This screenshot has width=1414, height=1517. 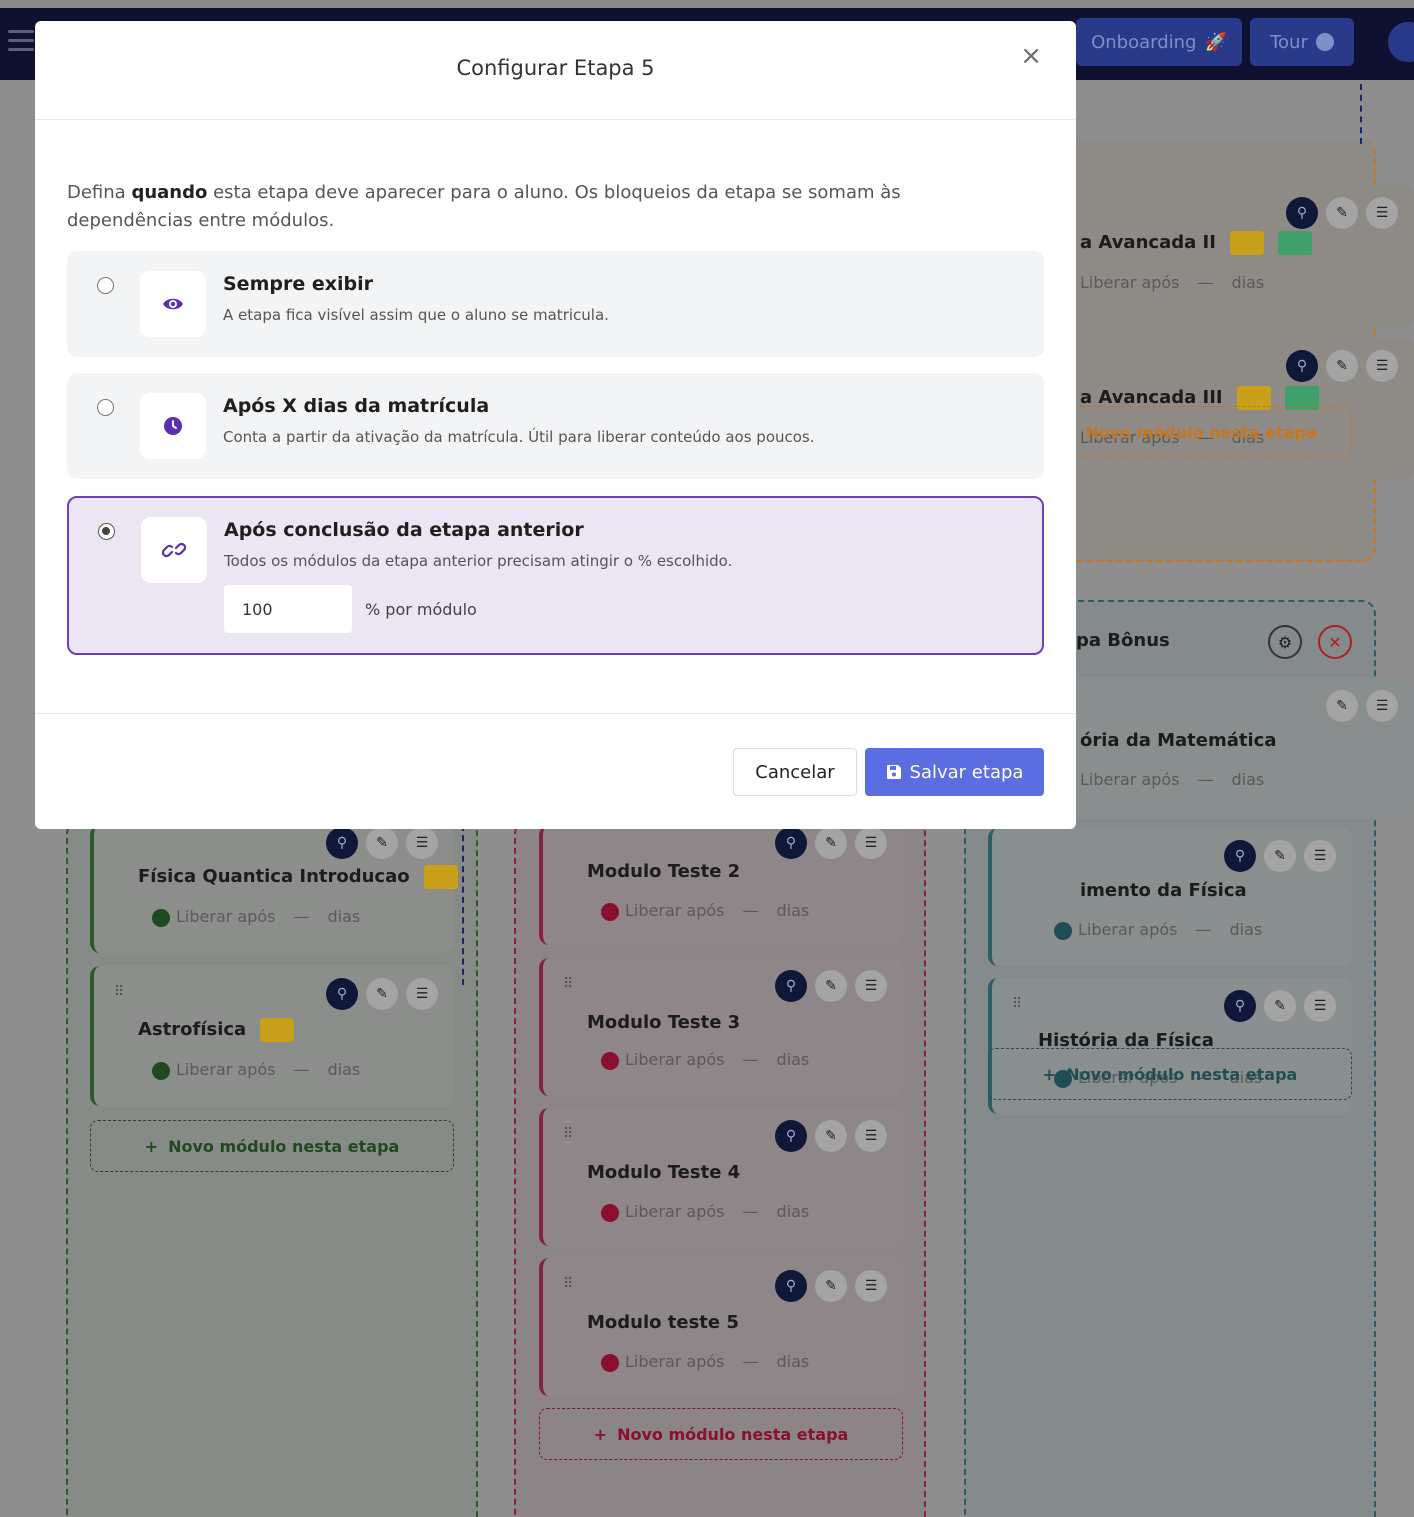 I want to click on dependency-line, so click(x=463, y=905).